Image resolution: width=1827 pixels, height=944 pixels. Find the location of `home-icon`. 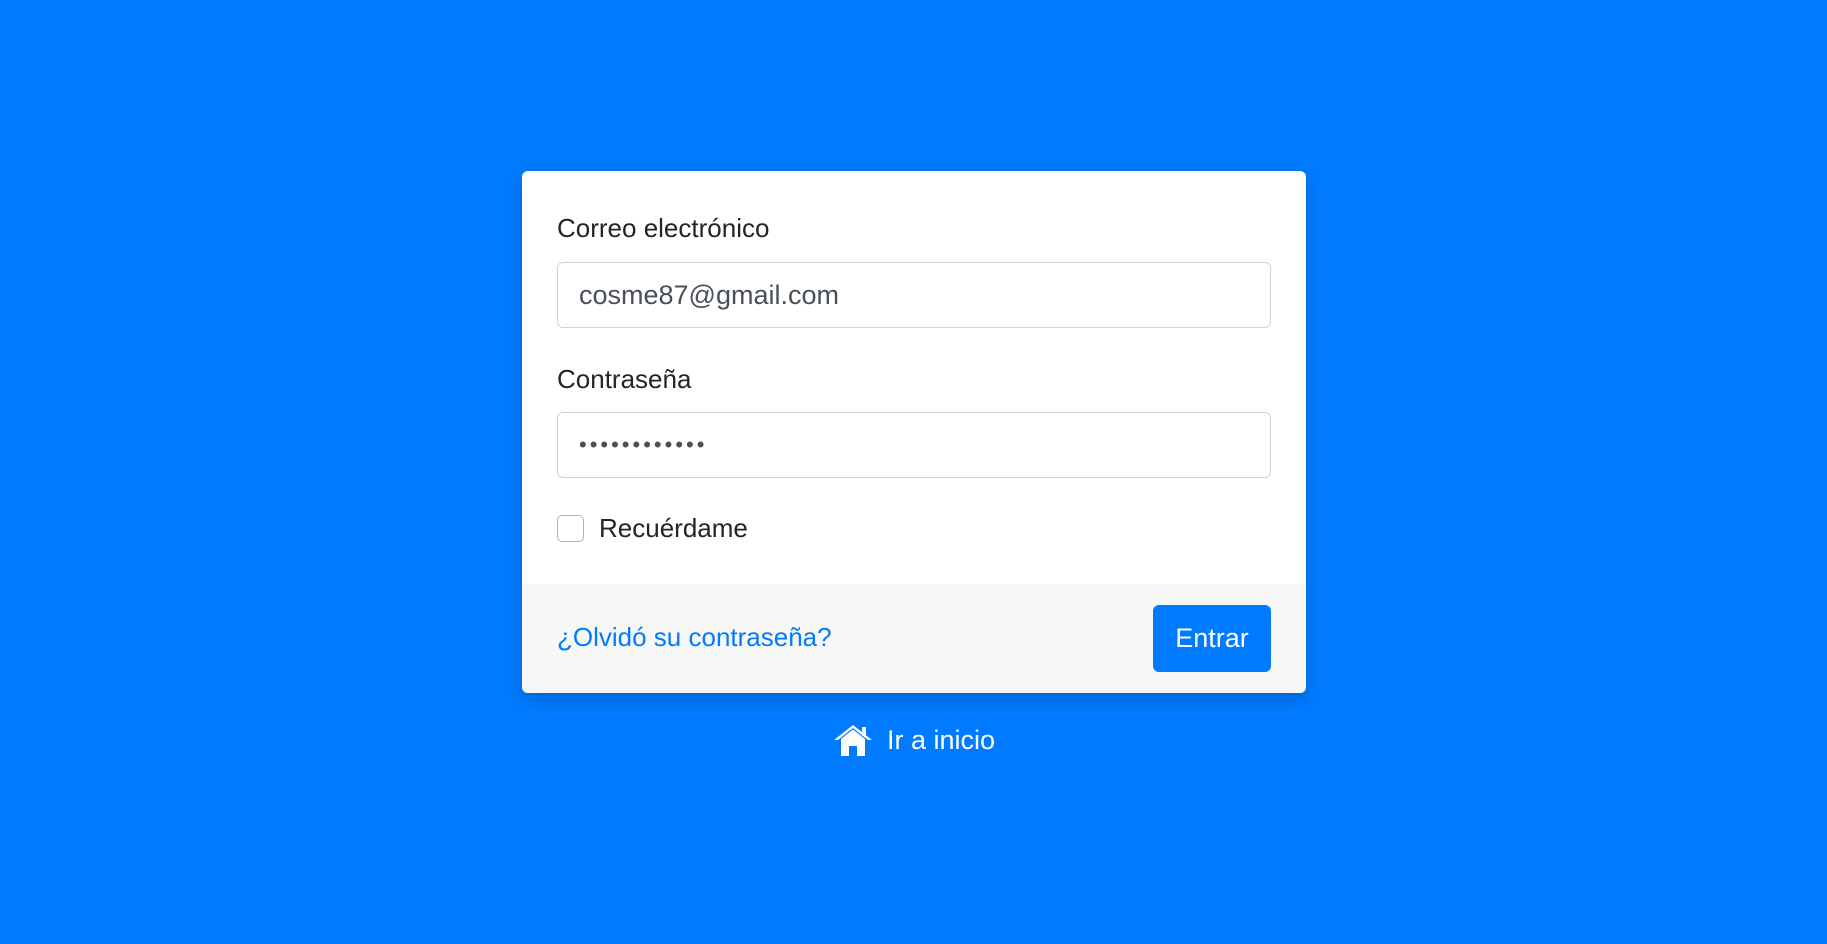

home-icon is located at coordinates (853, 740).